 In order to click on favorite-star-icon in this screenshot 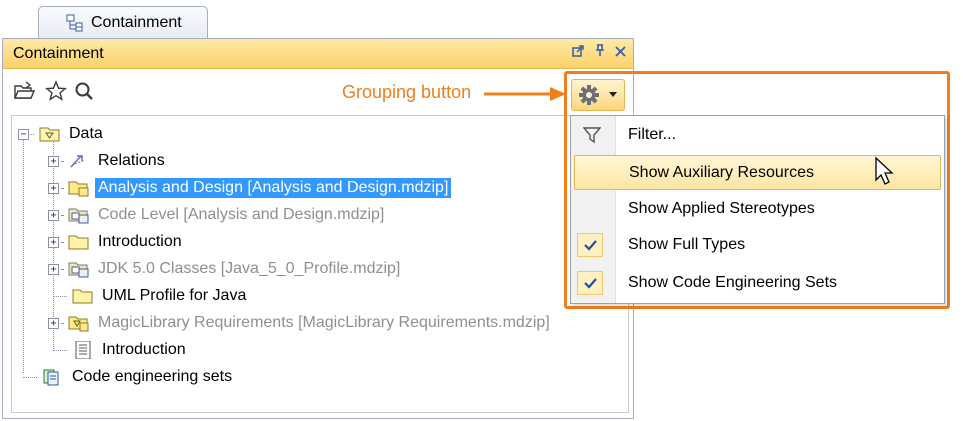, I will do `click(56, 91)`.